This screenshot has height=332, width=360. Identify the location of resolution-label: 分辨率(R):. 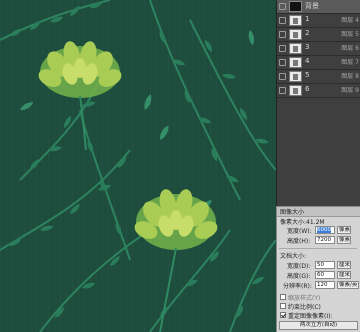
(297, 286).